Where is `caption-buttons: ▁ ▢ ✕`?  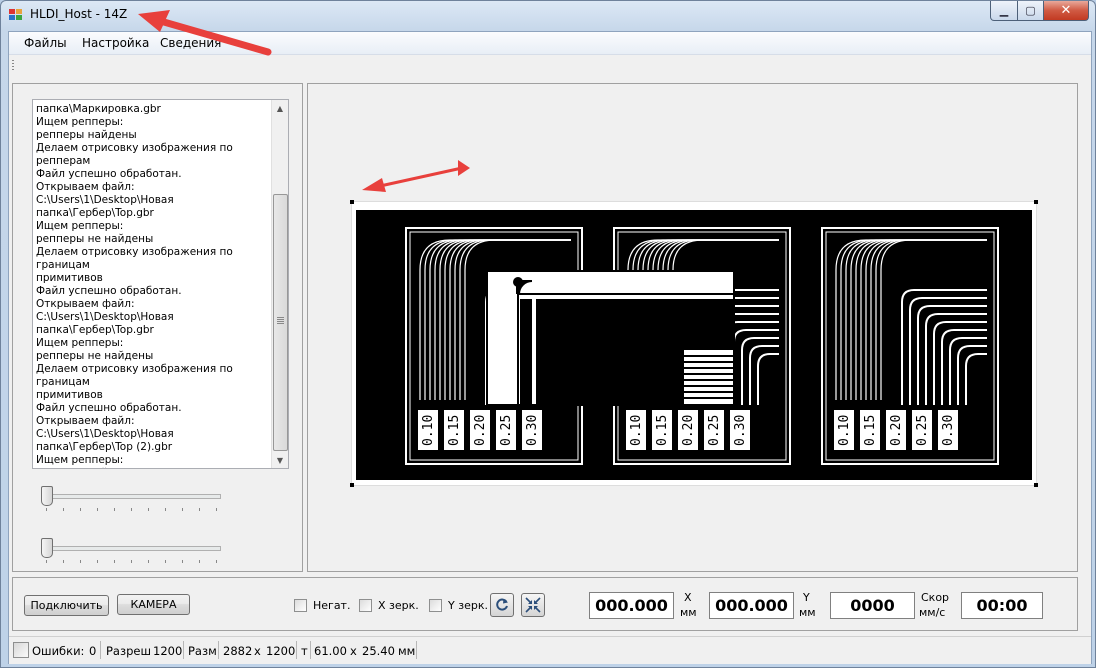
caption-buttons: ▁ ▢ ✕ is located at coordinates (1039, 11).